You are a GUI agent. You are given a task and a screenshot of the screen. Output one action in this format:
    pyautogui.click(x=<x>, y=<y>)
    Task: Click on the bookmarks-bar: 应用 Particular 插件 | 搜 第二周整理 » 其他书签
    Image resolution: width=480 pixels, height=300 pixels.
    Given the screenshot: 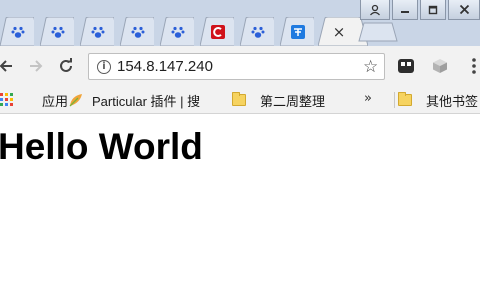 What is the action you would take?
    pyautogui.click(x=240, y=100)
    